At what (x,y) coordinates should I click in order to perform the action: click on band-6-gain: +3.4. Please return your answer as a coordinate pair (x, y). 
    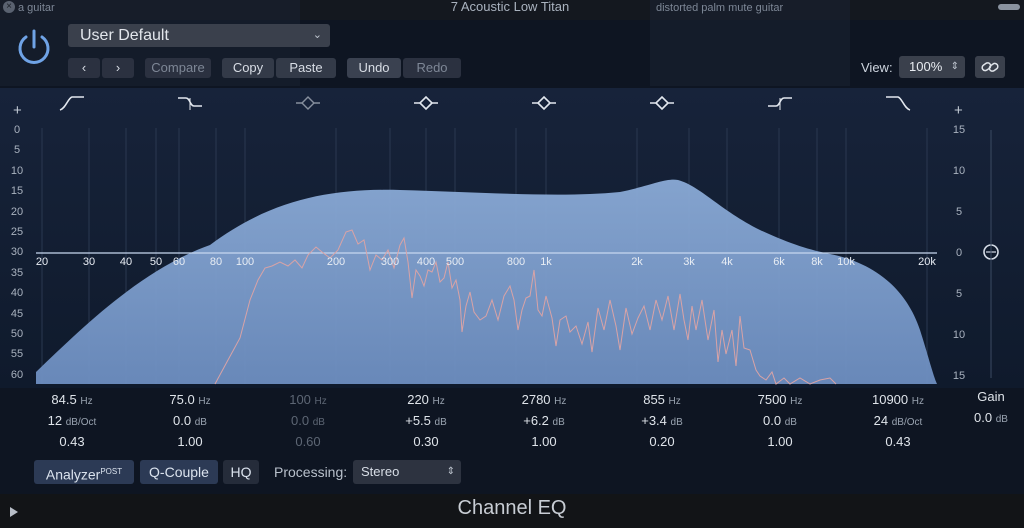
    Looking at the image, I should click on (654, 420).